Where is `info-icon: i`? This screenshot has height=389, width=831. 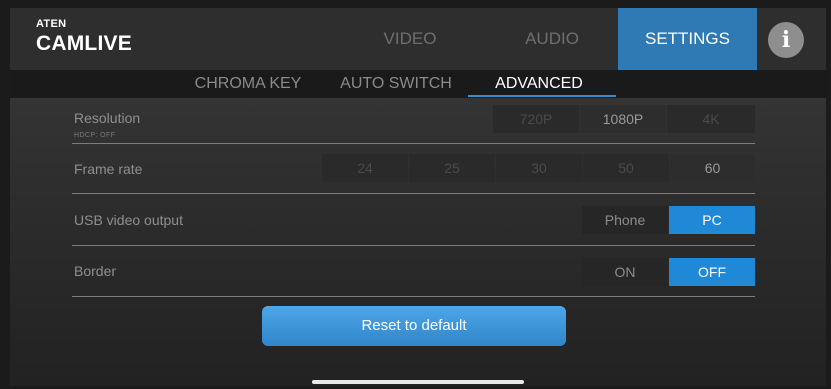 info-icon: i is located at coordinates (786, 40).